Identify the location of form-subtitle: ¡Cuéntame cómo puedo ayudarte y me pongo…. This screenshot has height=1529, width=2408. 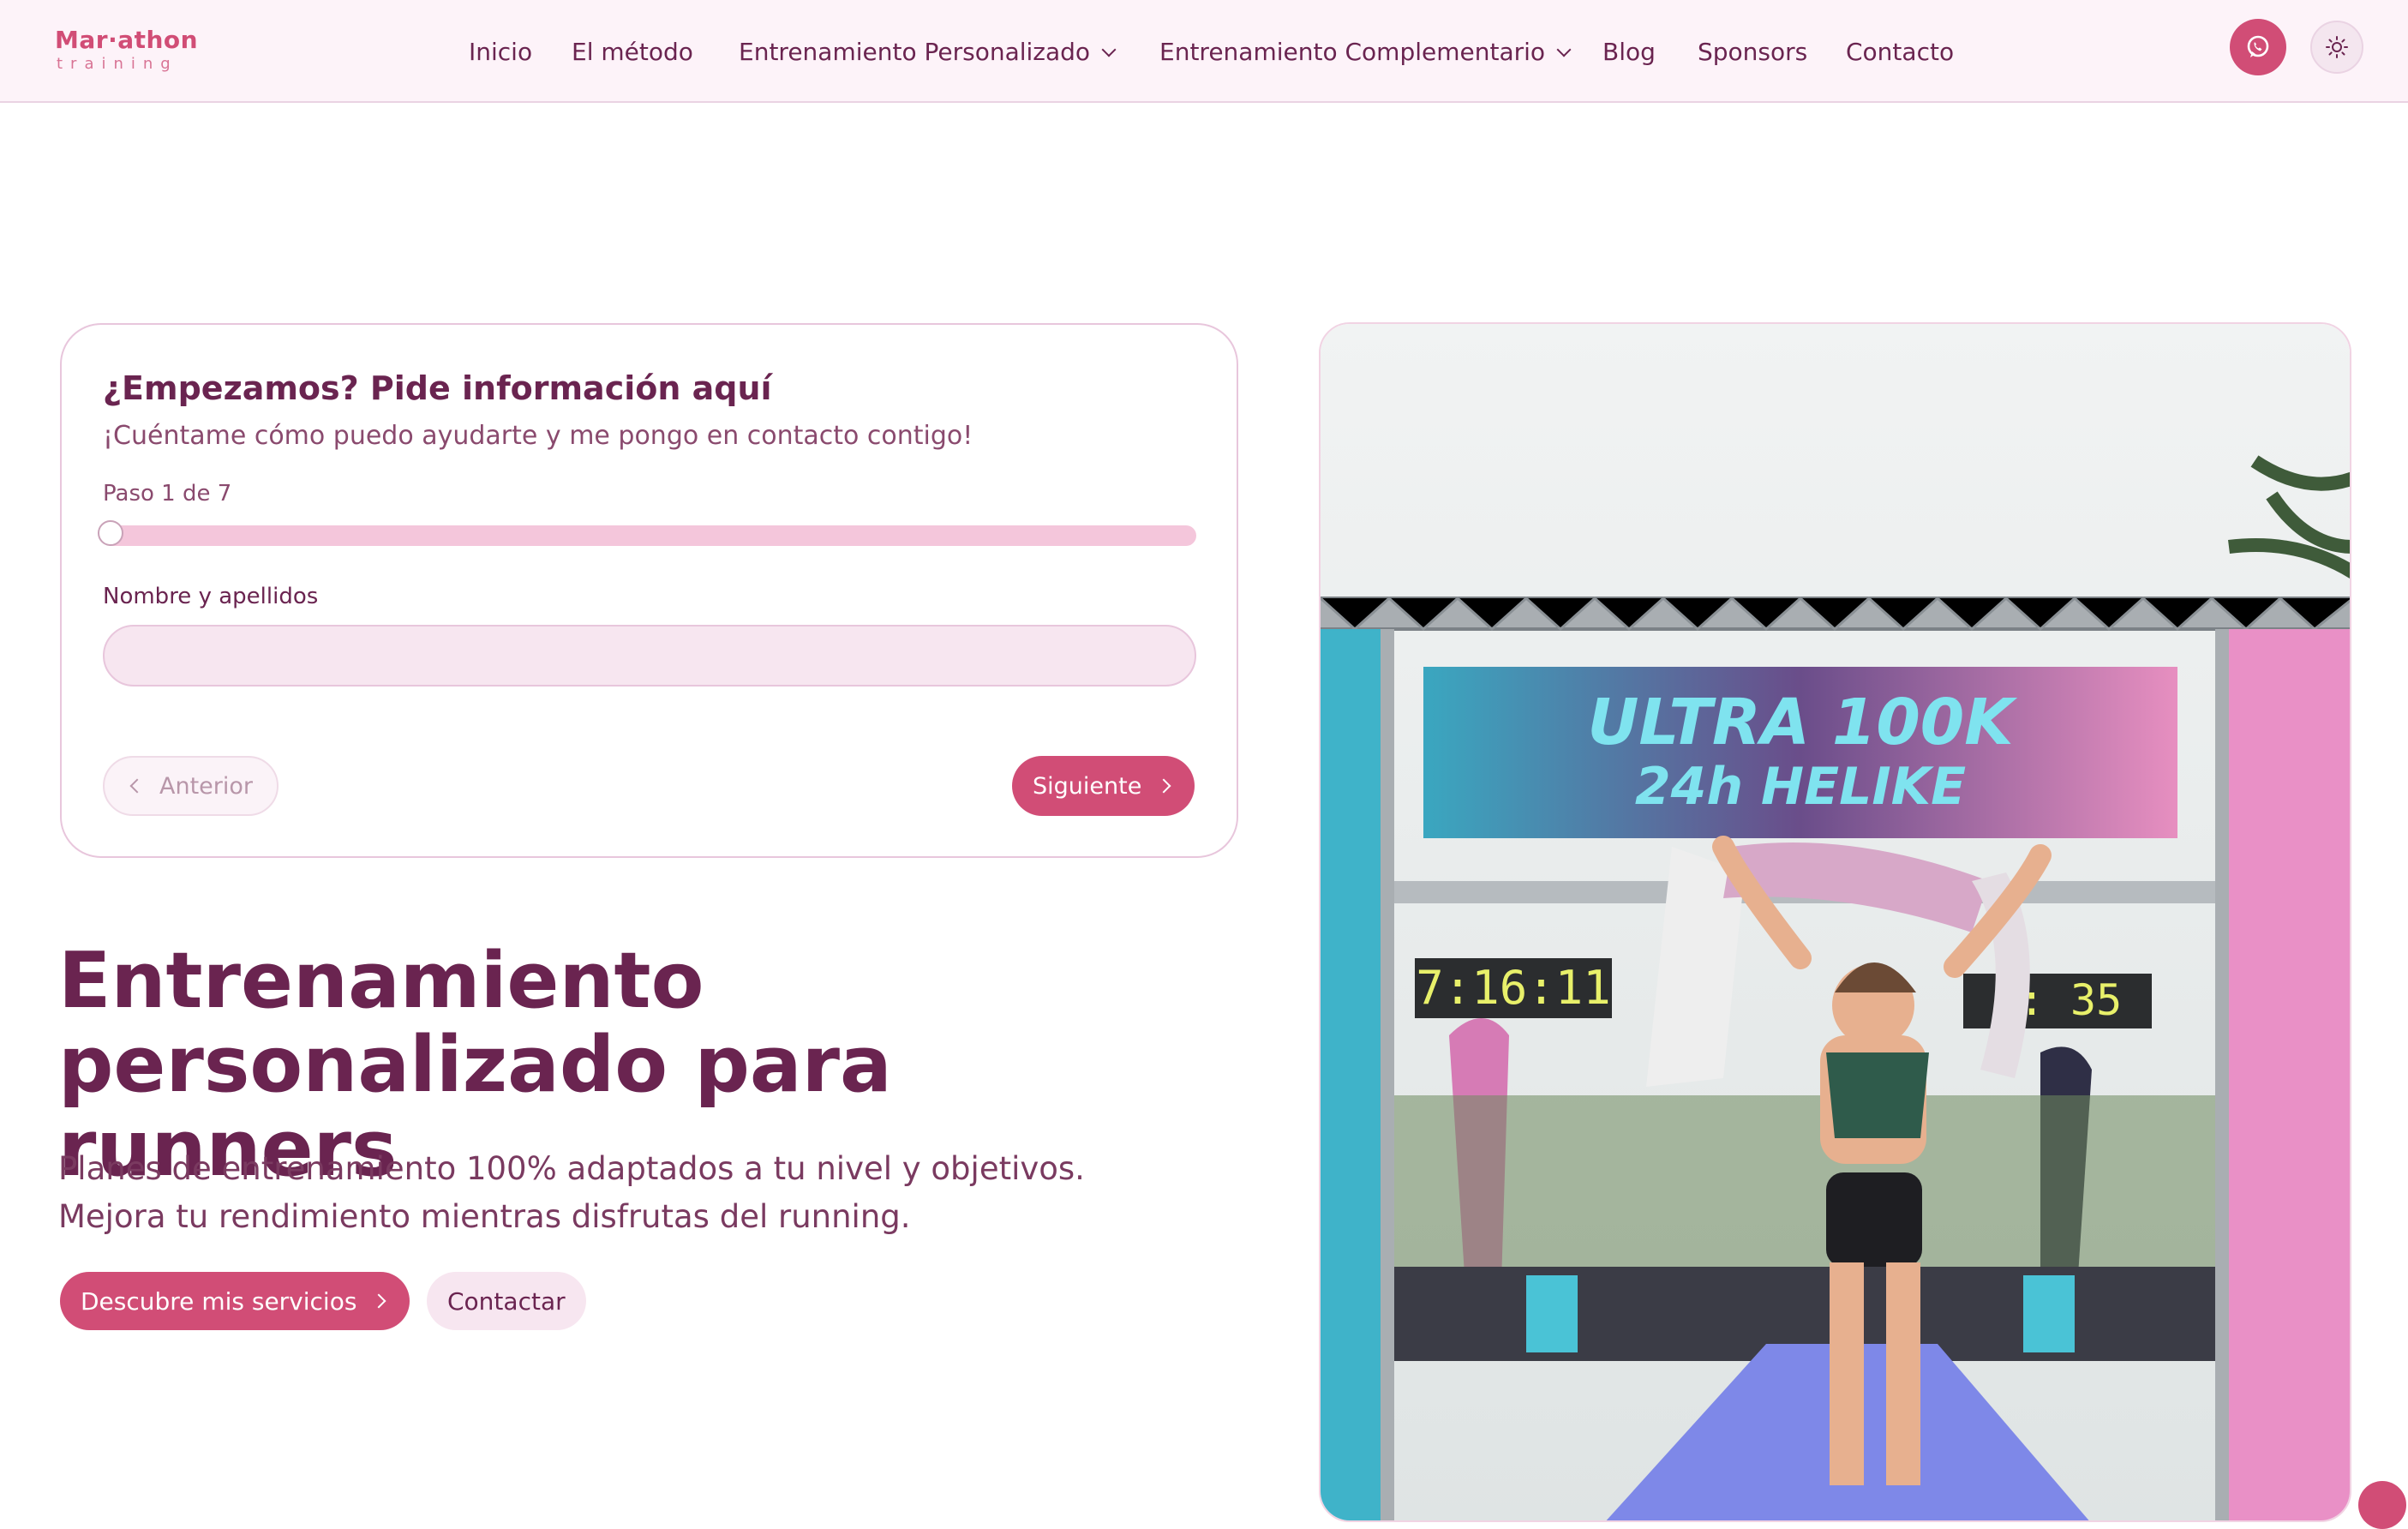
(538, 436).